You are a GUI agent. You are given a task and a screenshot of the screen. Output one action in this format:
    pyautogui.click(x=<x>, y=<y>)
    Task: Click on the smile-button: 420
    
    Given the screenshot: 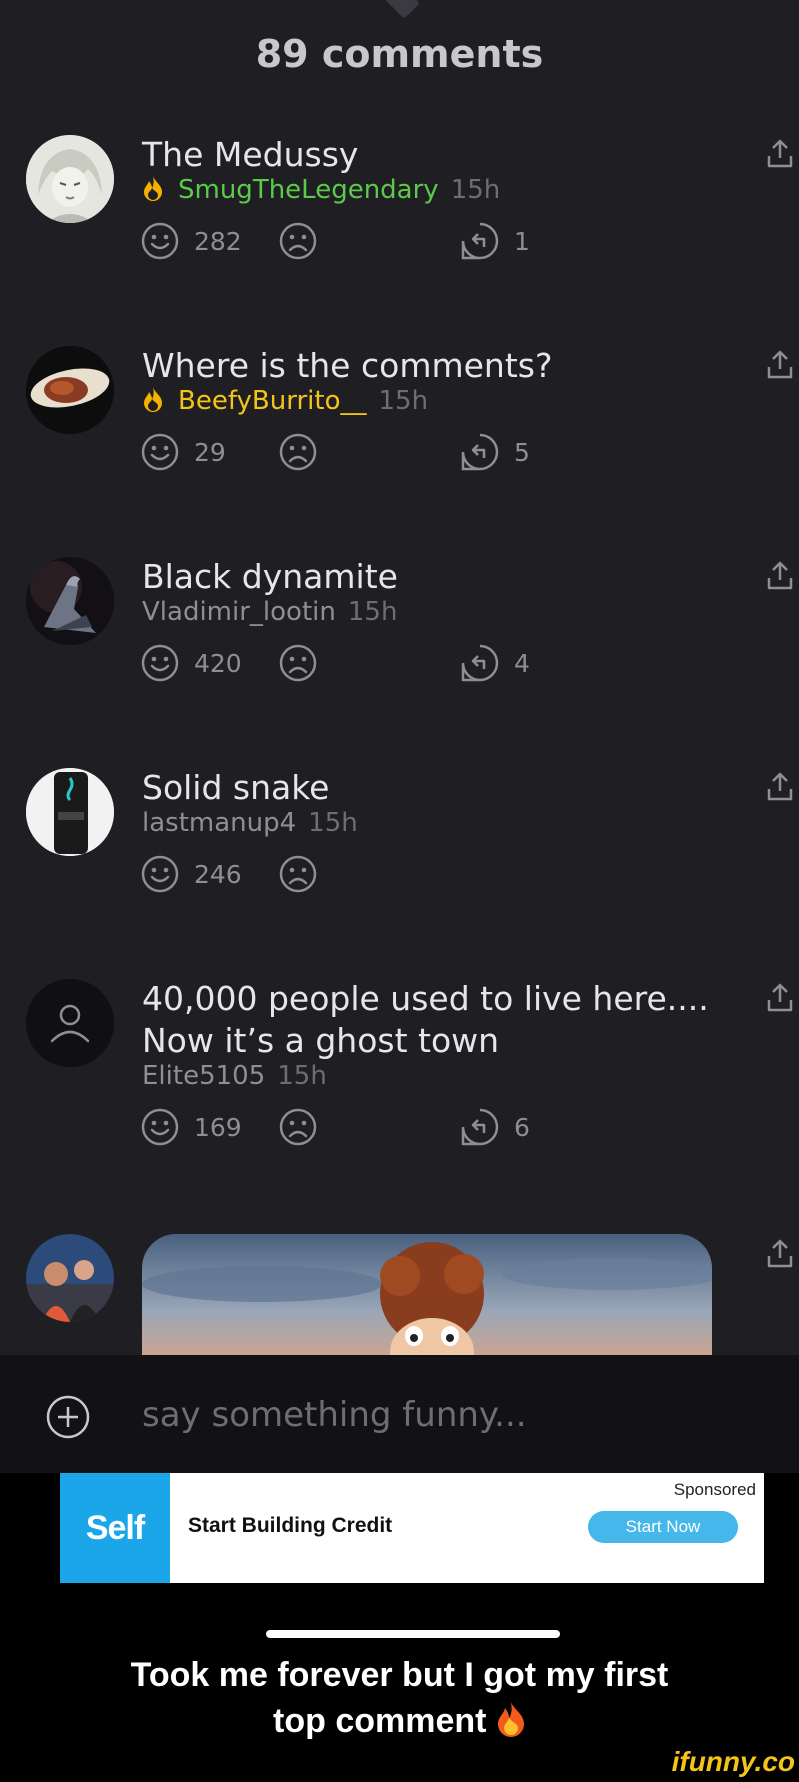 What is the action you would take?
    pyautogui.click(x=191, y=663)
    